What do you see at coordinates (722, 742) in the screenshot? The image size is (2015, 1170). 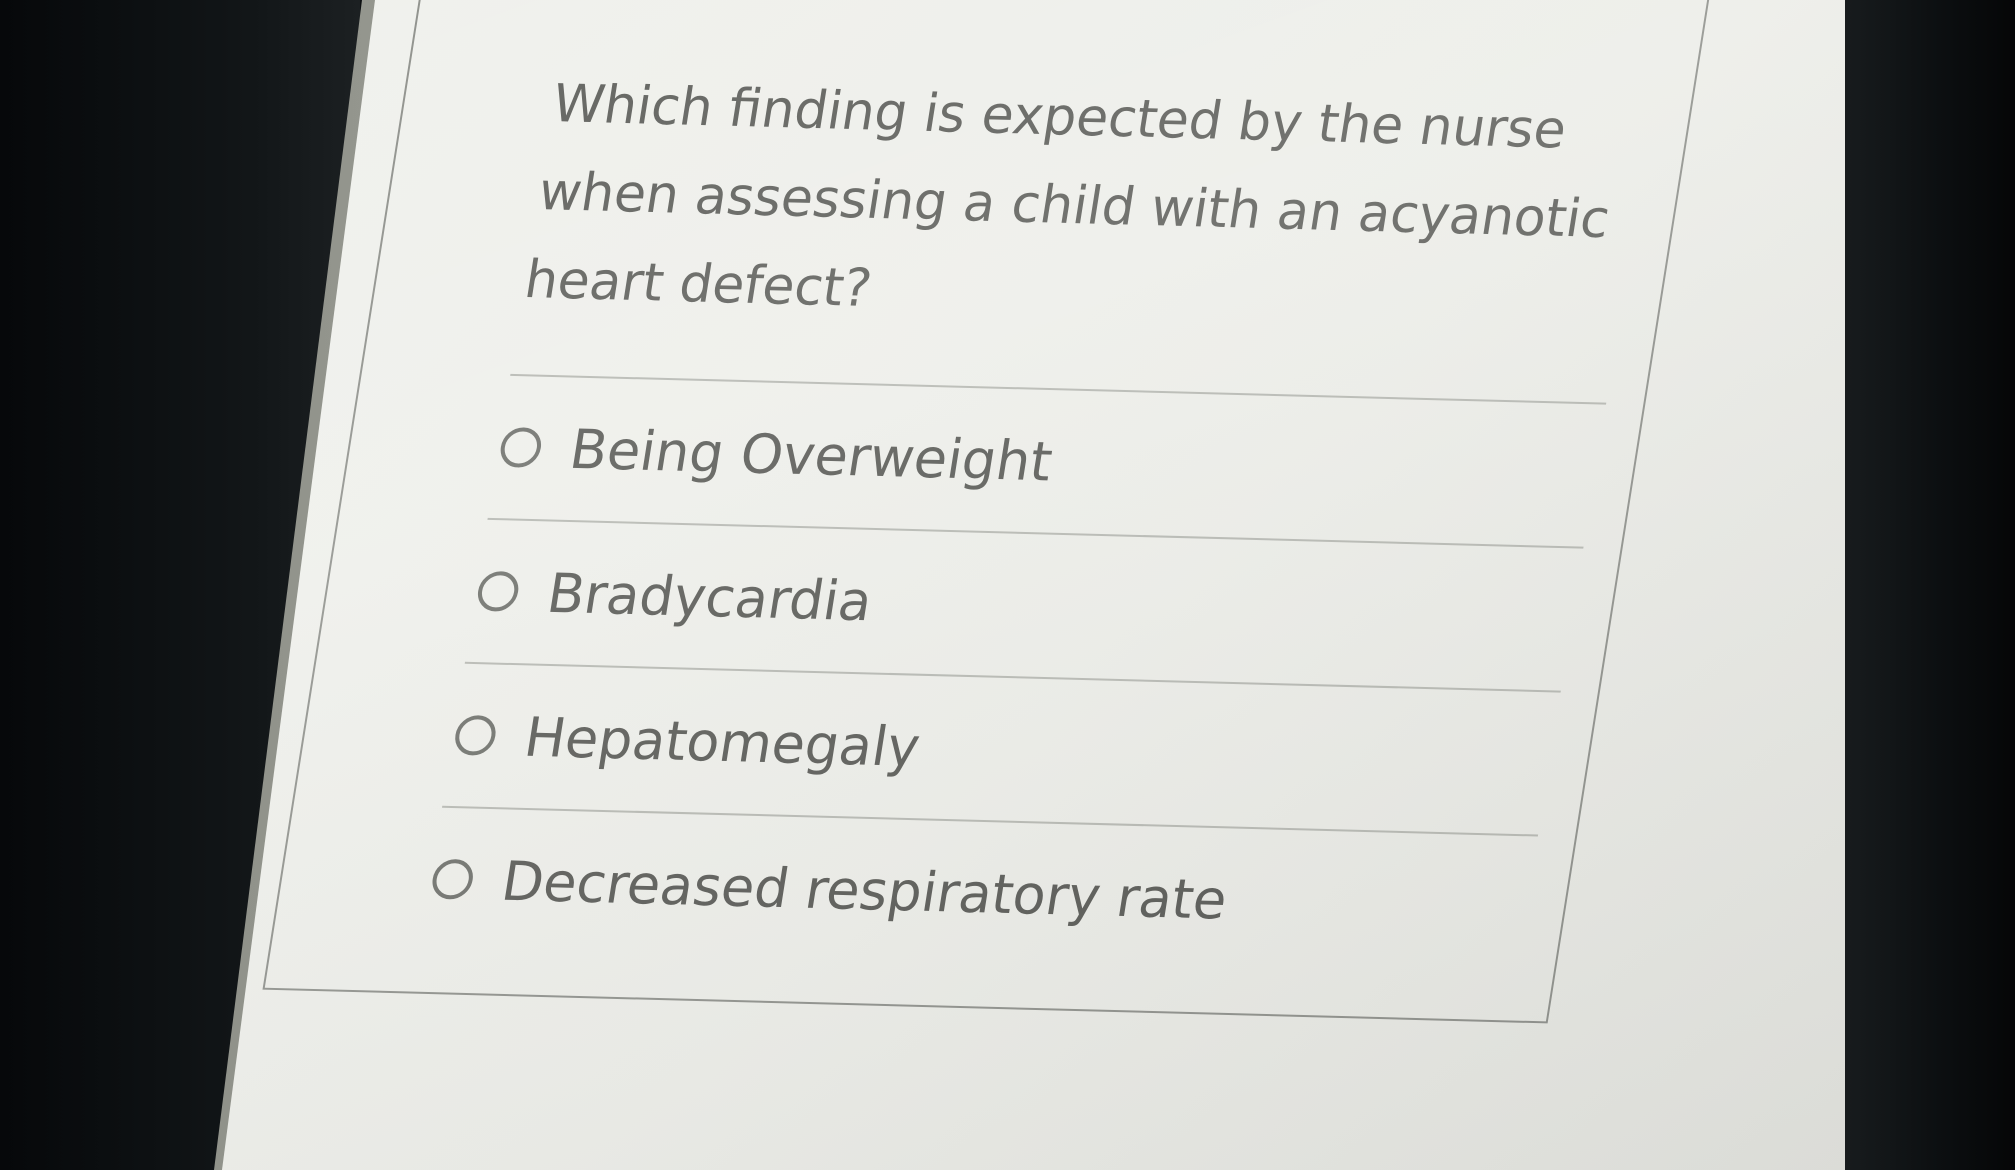 I see `option-label: Hepatomegaly` at bounding box center [722, 742].